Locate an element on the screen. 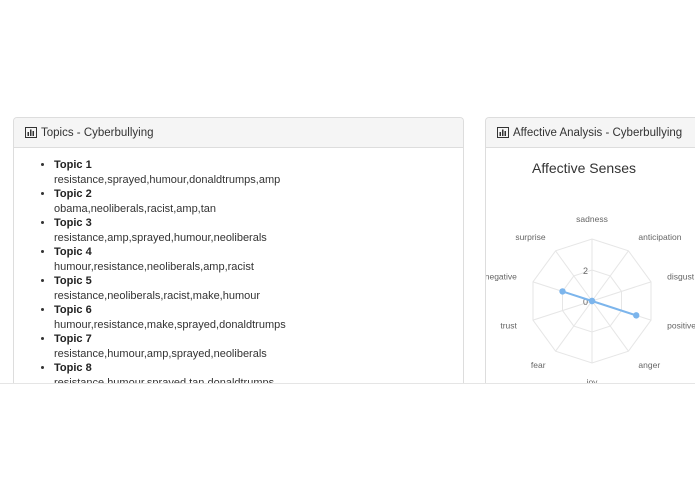 The height and width of the screenshot is (494, 695). axis-label-fear: fear is located at coordinates (538, 365).